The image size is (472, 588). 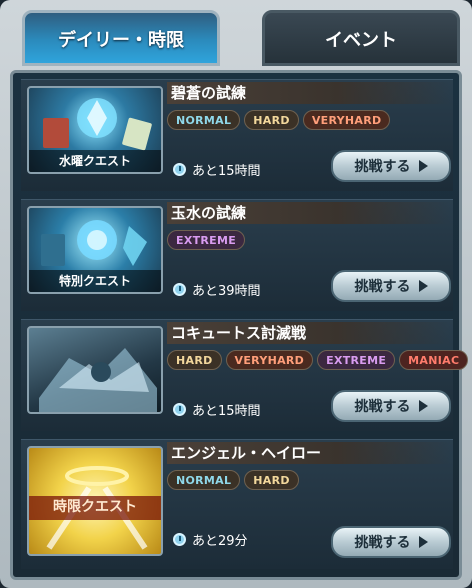 I want to click on quest-banner: 水曜クエスト, so click(x=95, y=130).